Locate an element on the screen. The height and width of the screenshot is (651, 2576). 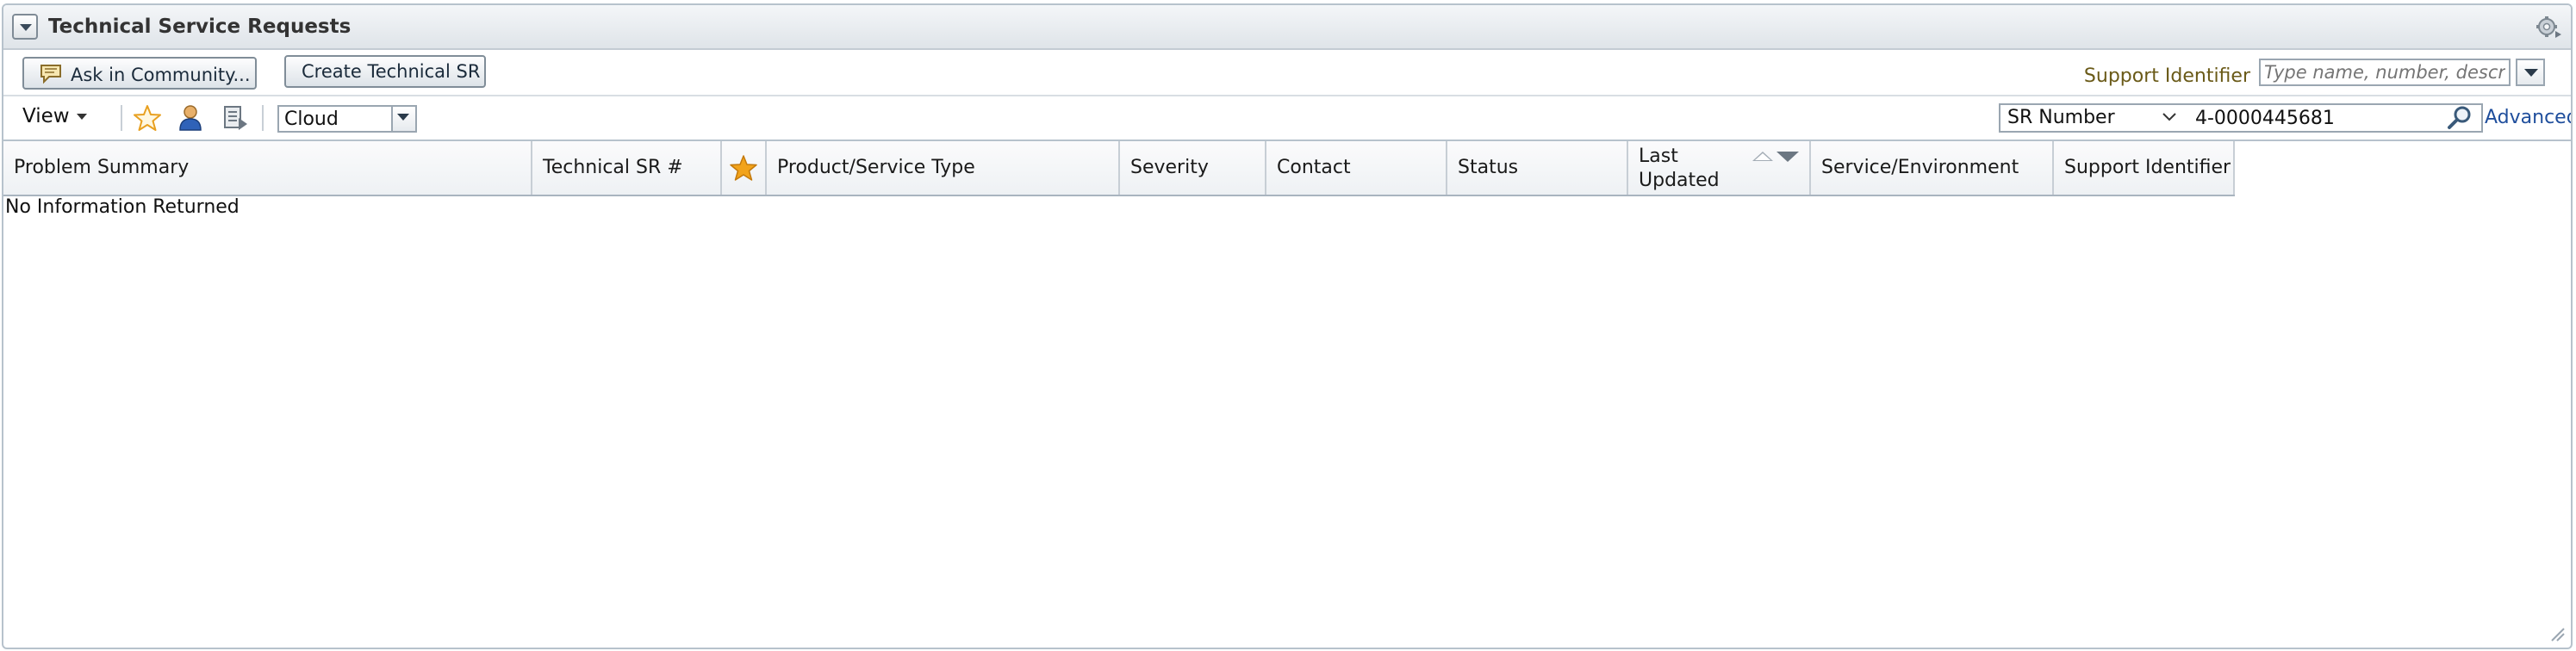
view-menu: View is located at coordinates (55, 116).